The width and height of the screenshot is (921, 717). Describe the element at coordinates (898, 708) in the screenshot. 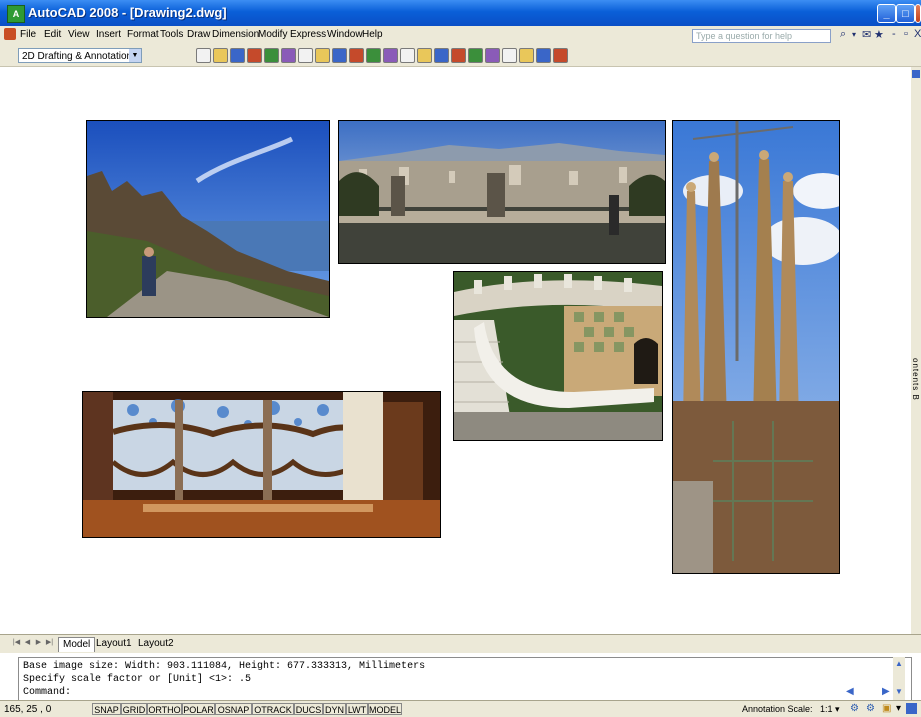

I see `status-menu-icon: ▾` at that location.